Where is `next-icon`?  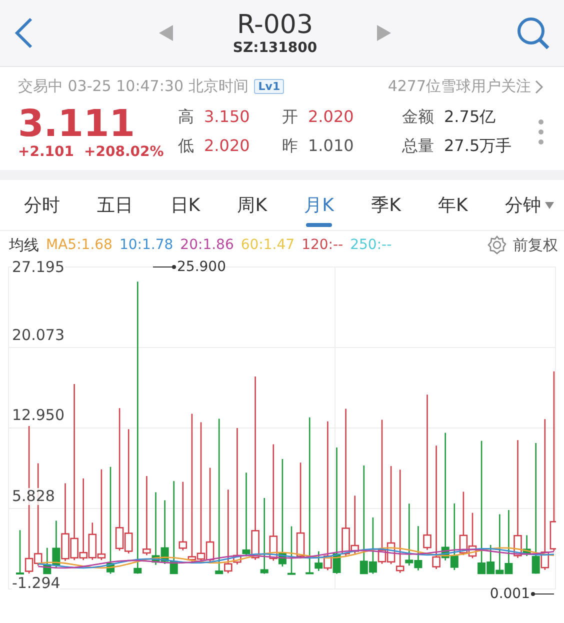 next-icon is located at coordinates (384, 33).